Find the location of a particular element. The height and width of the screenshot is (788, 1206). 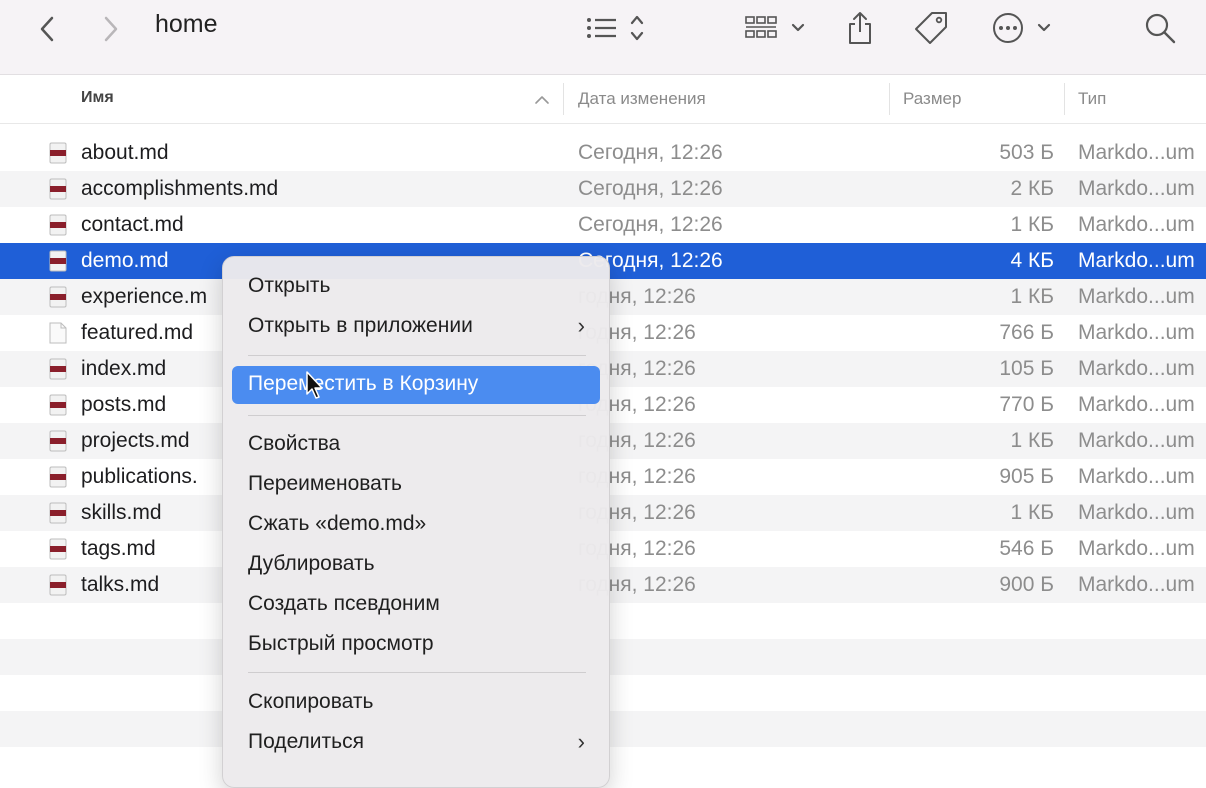

menu-item-copy: Скопировать is located at coordinates (310, 702).